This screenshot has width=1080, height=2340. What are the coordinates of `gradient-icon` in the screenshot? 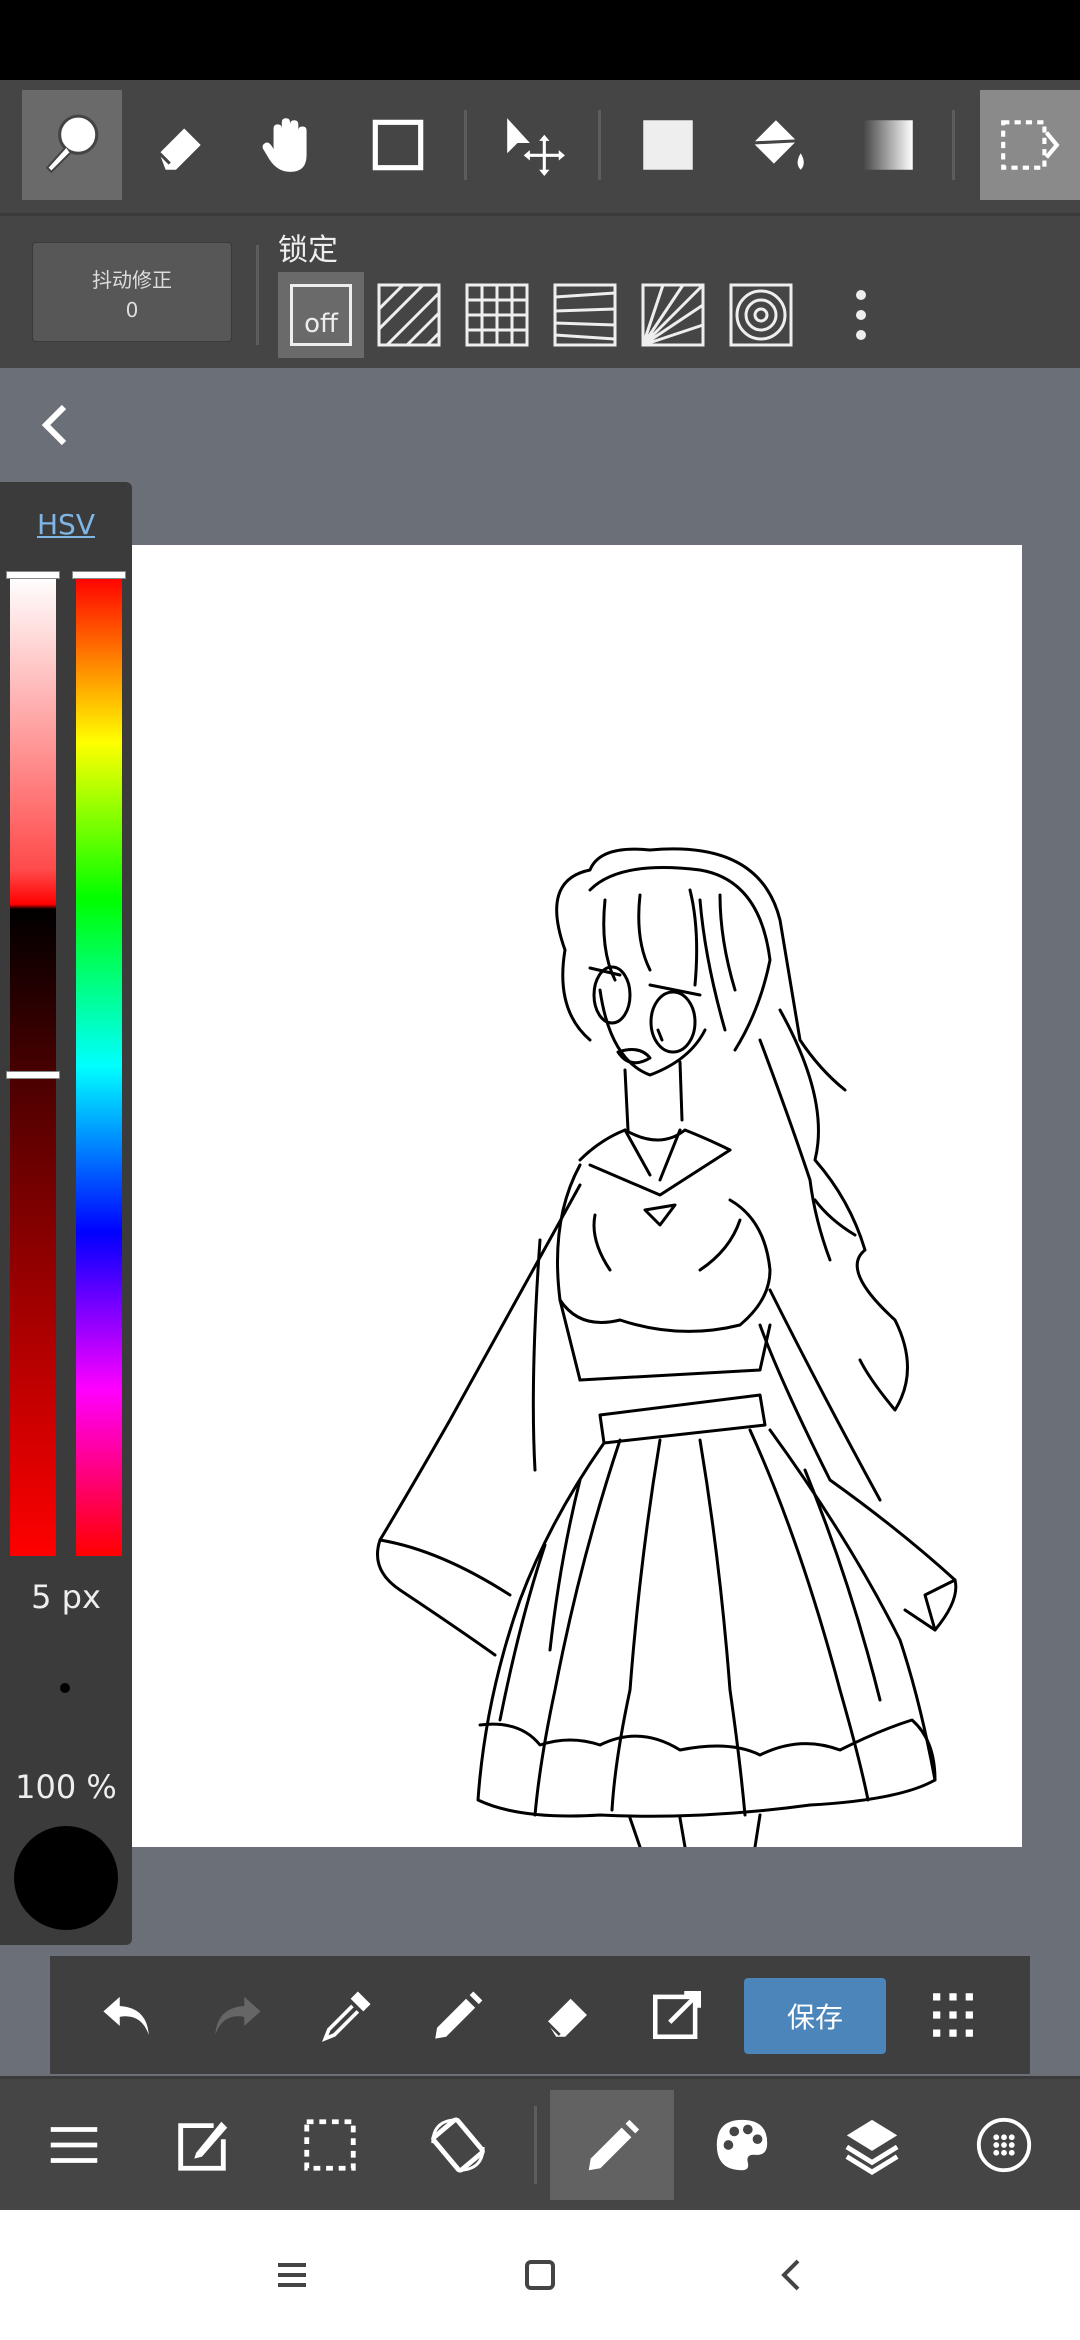 It's located at (888, 145).